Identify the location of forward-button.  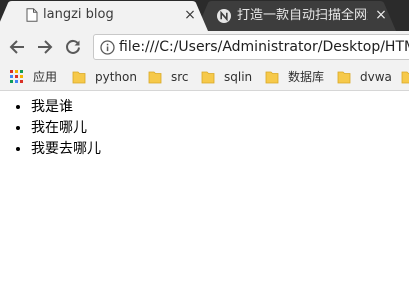
(45, 47).